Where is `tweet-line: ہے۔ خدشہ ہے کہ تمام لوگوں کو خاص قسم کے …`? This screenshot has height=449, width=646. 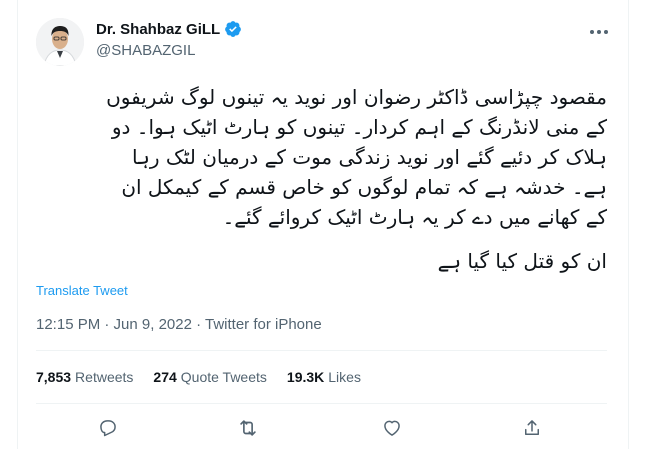 tweet-line: ہے۔ خدشہ ہے کہ تمام لوگوں کو خاص قسم کے … is located at coordinates (364, 187).